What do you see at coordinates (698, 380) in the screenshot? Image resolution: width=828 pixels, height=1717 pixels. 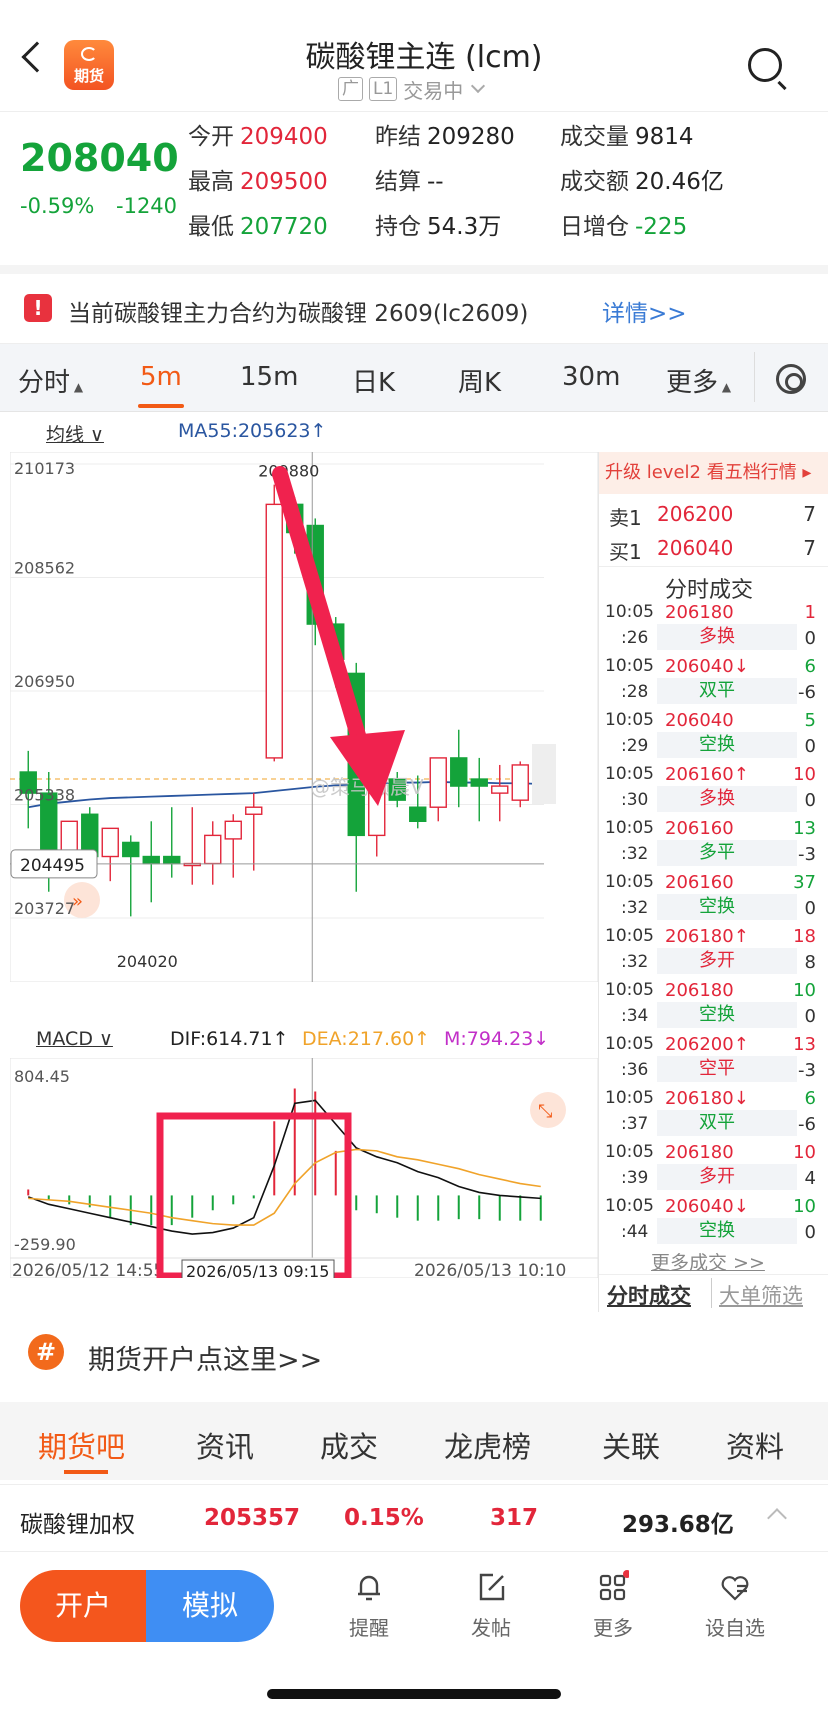 I see `tab-more: 更多 ▲` at bounding box center [698, 380].